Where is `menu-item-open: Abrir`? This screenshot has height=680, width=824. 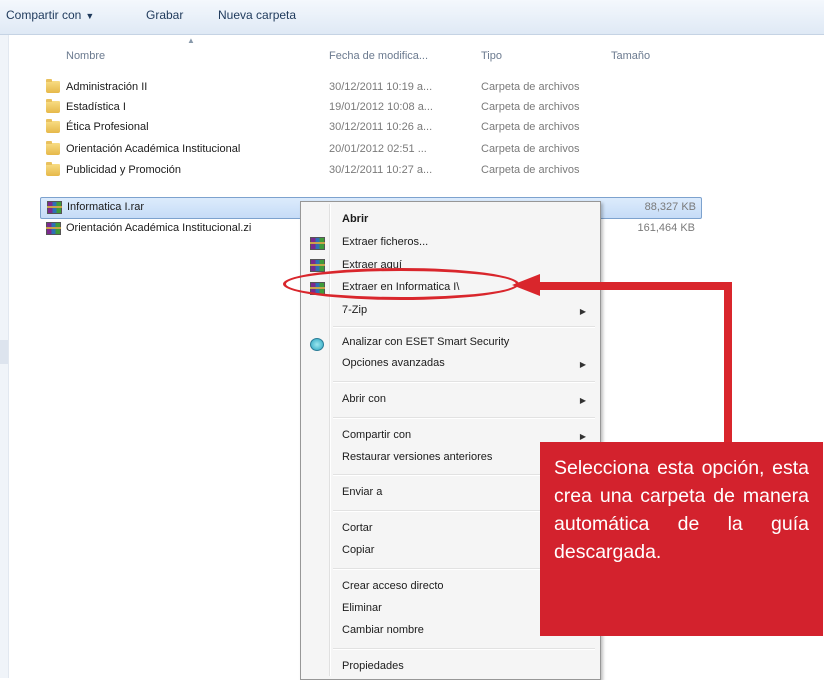
menu-item-open: Abrir is located at coordinates (355, 219).